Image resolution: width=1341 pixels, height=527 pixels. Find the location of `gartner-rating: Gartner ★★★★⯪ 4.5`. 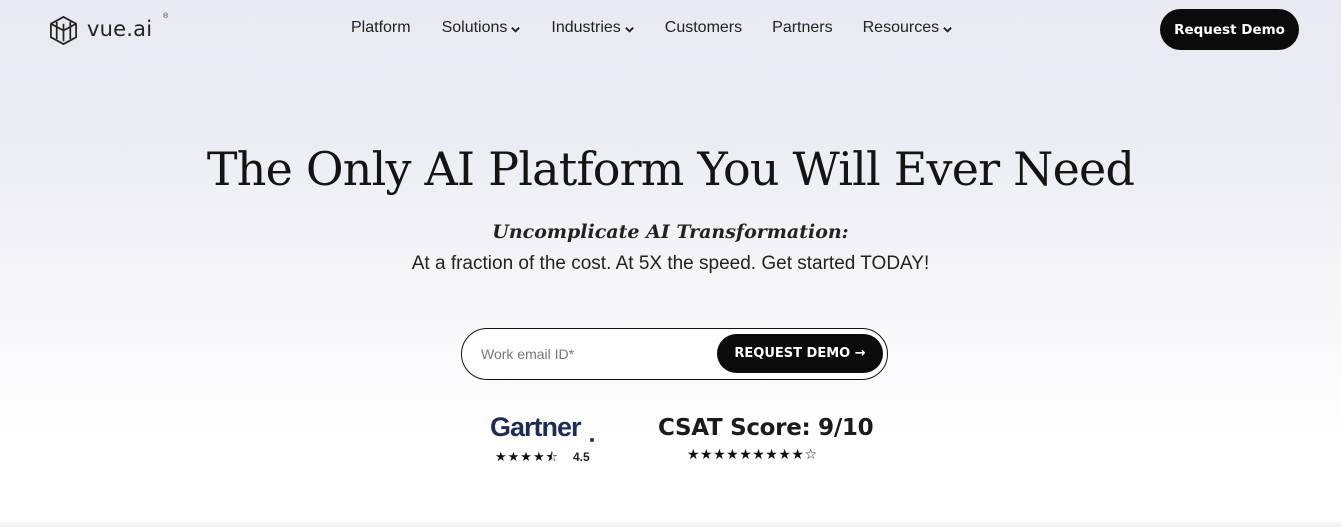

gartner-rating: Gartner ★★★★⯪ 4.5 is located at coordinates (543, 438).